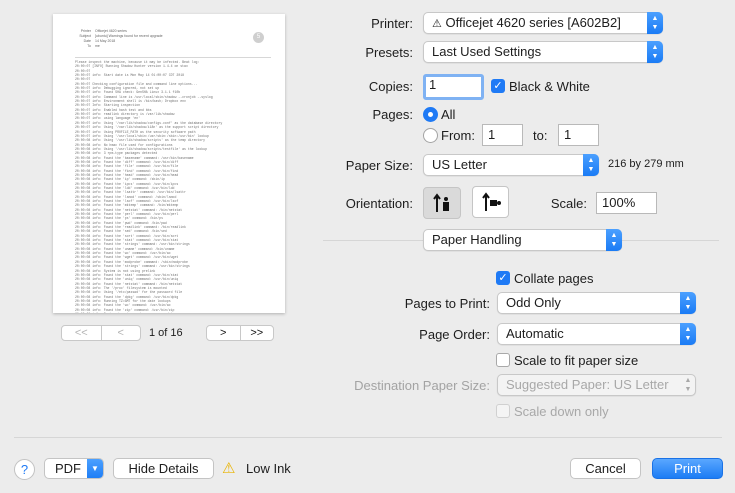 Image resolution: width=735 pixels, height=493 pixels. What do you see at coordinates (487, 51) in the screenshot?
I see `presets-value: Last Used Settings` at bounding box center [487, 51].